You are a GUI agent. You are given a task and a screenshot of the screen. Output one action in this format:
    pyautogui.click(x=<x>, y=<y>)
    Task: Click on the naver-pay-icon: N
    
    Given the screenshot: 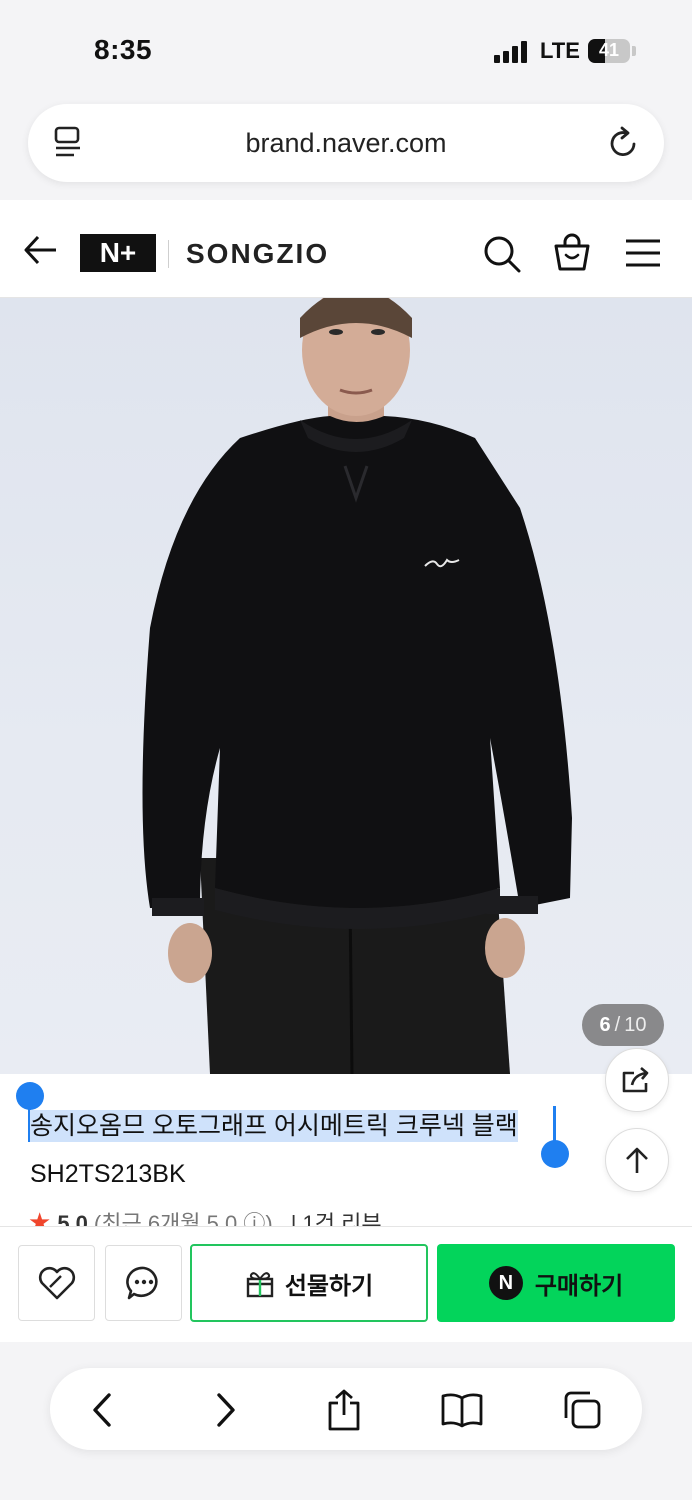 What is the action you would take?
    pyautogui.click(x=505, y=1283)
    